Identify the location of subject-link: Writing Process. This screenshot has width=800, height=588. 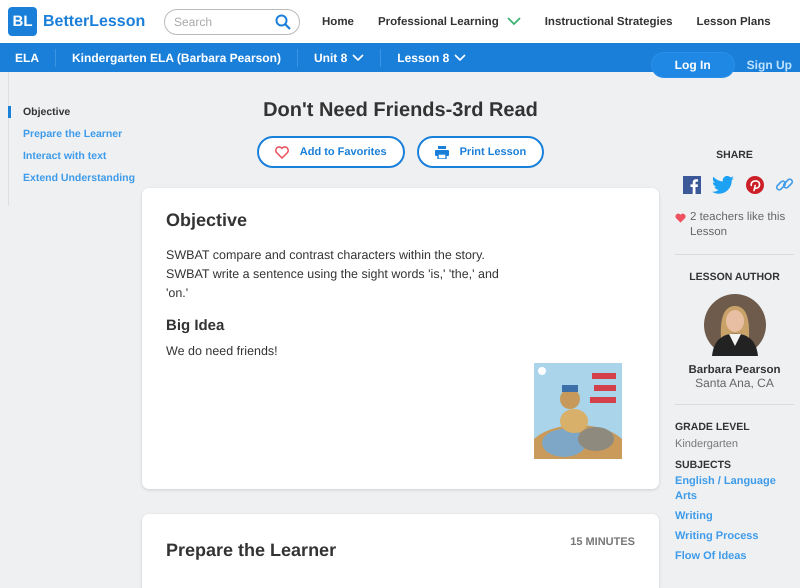
(734, 536).